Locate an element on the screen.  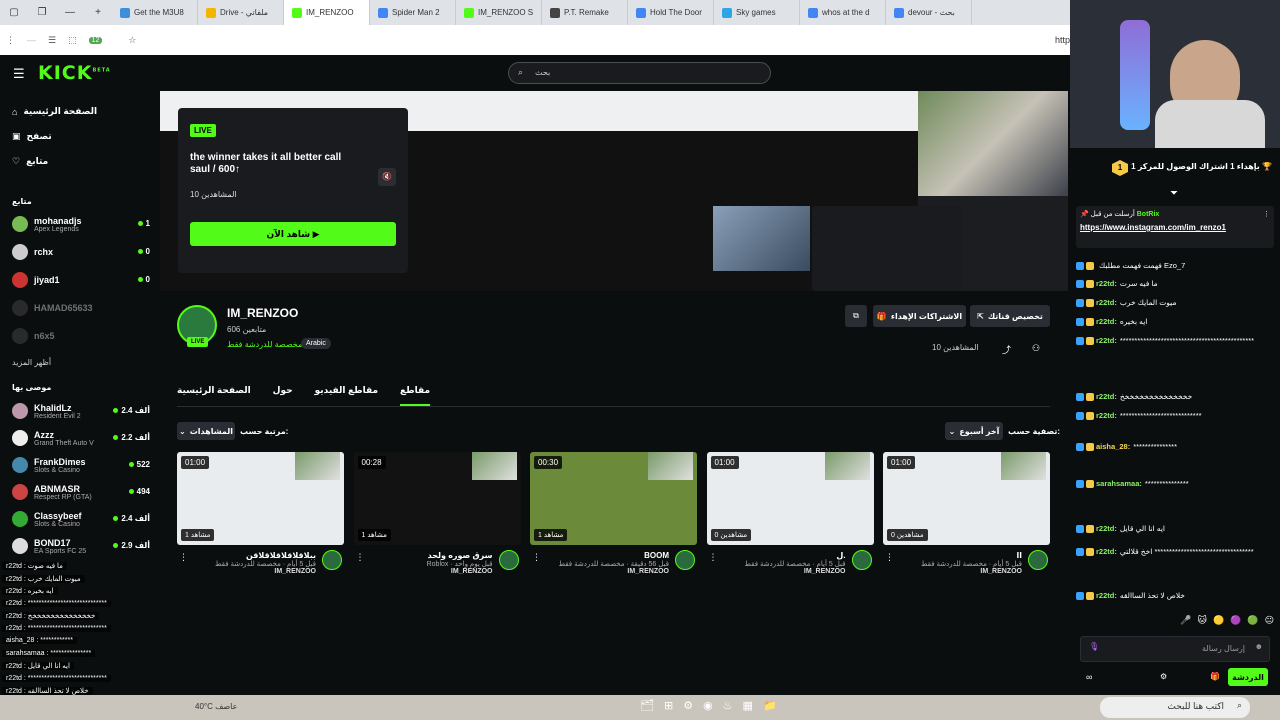
sort-dropdown: ⌄ المشاهدات is located at coordinates (206, 431).